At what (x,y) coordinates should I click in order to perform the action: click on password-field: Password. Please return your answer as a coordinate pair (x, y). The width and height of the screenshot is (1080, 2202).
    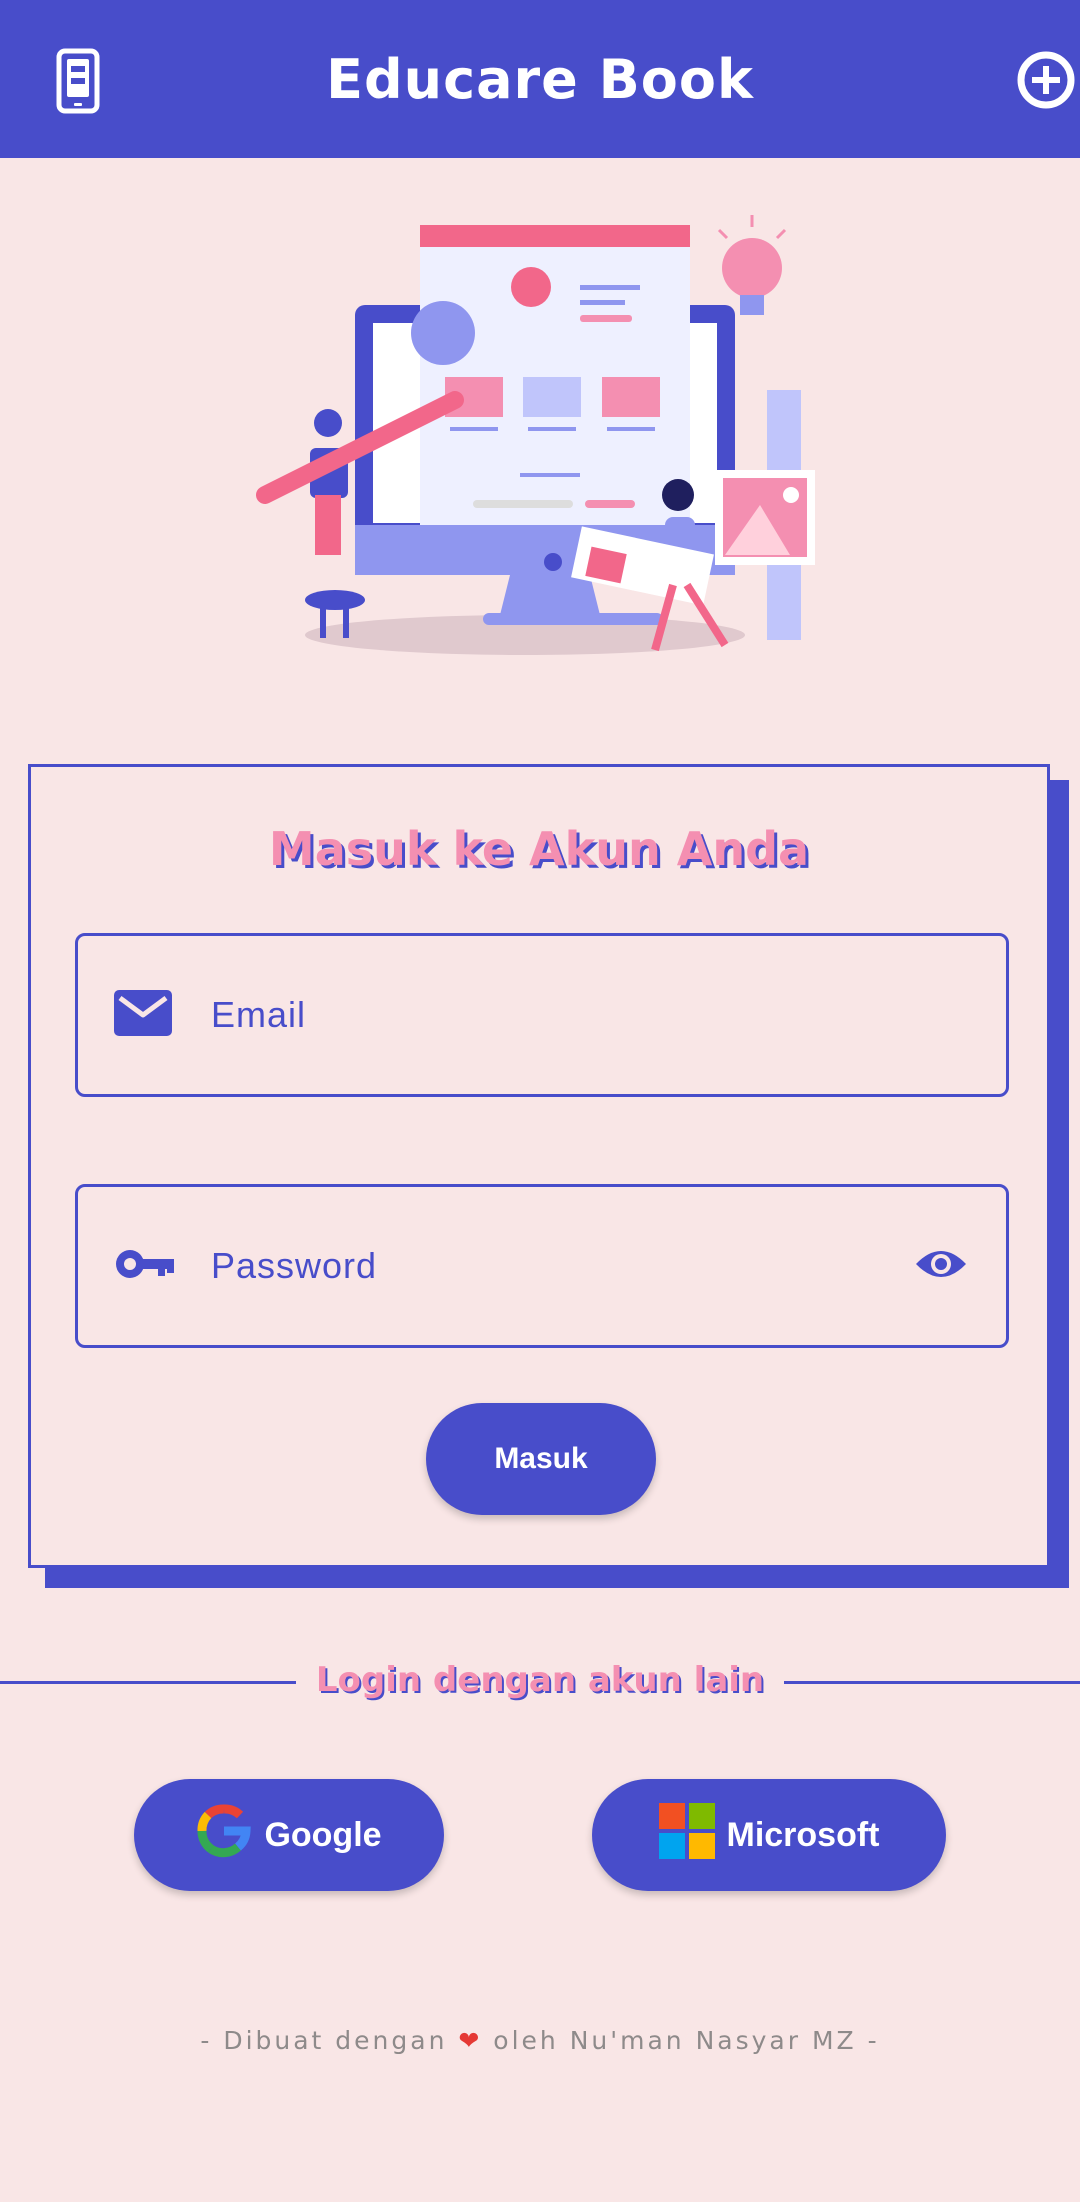
    Looking at the image, I should click on (542, 1266).